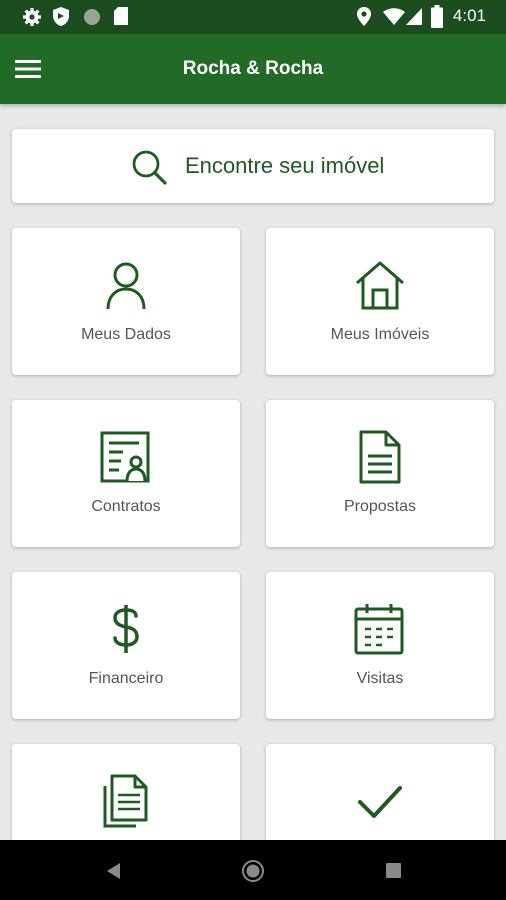 Image resolution: width=506 pixels, height=900 pixels. I want to click on menu-item-checklist, so click(380, 792).